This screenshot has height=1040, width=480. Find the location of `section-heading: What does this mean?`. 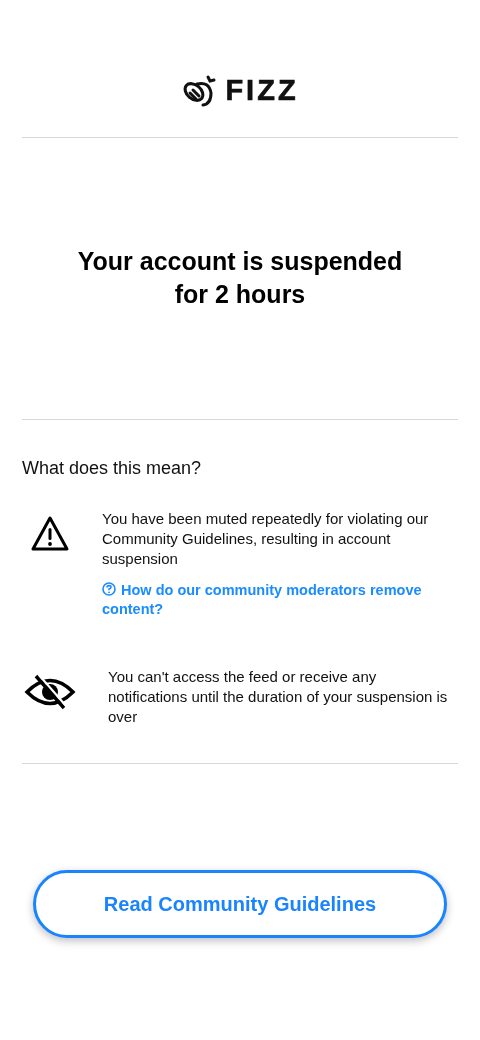

section-heading: What does this mean? is located at coordinates (112, 468).